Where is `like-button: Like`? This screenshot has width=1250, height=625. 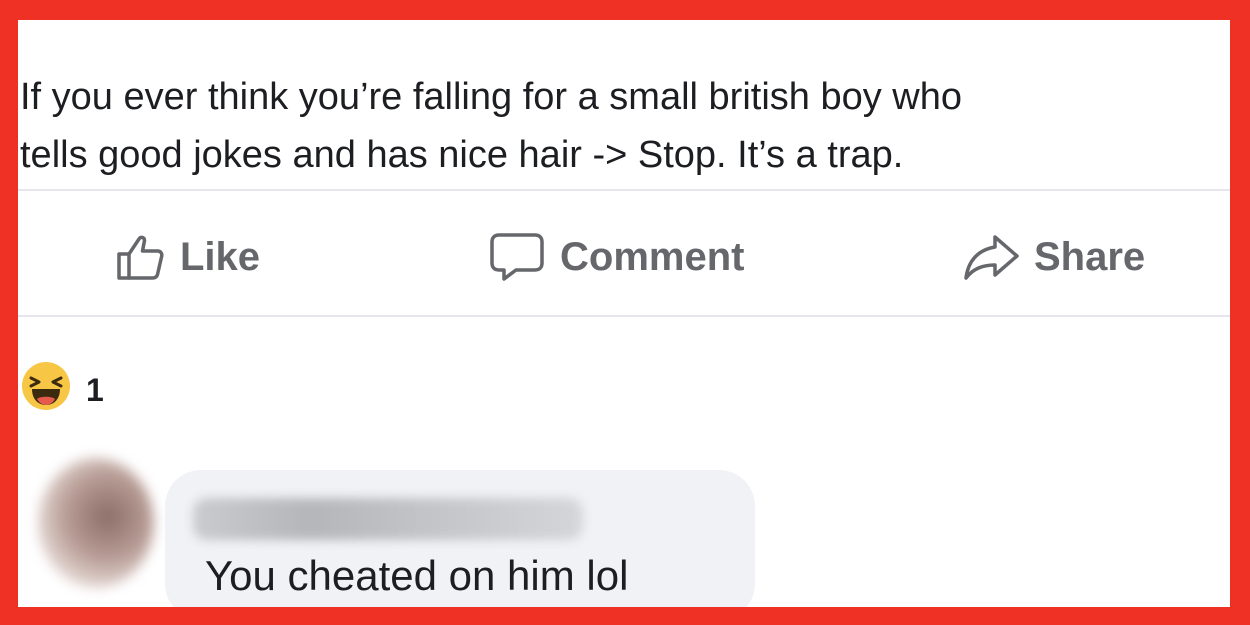 like-button: Like is located at coordinates (187, 257).